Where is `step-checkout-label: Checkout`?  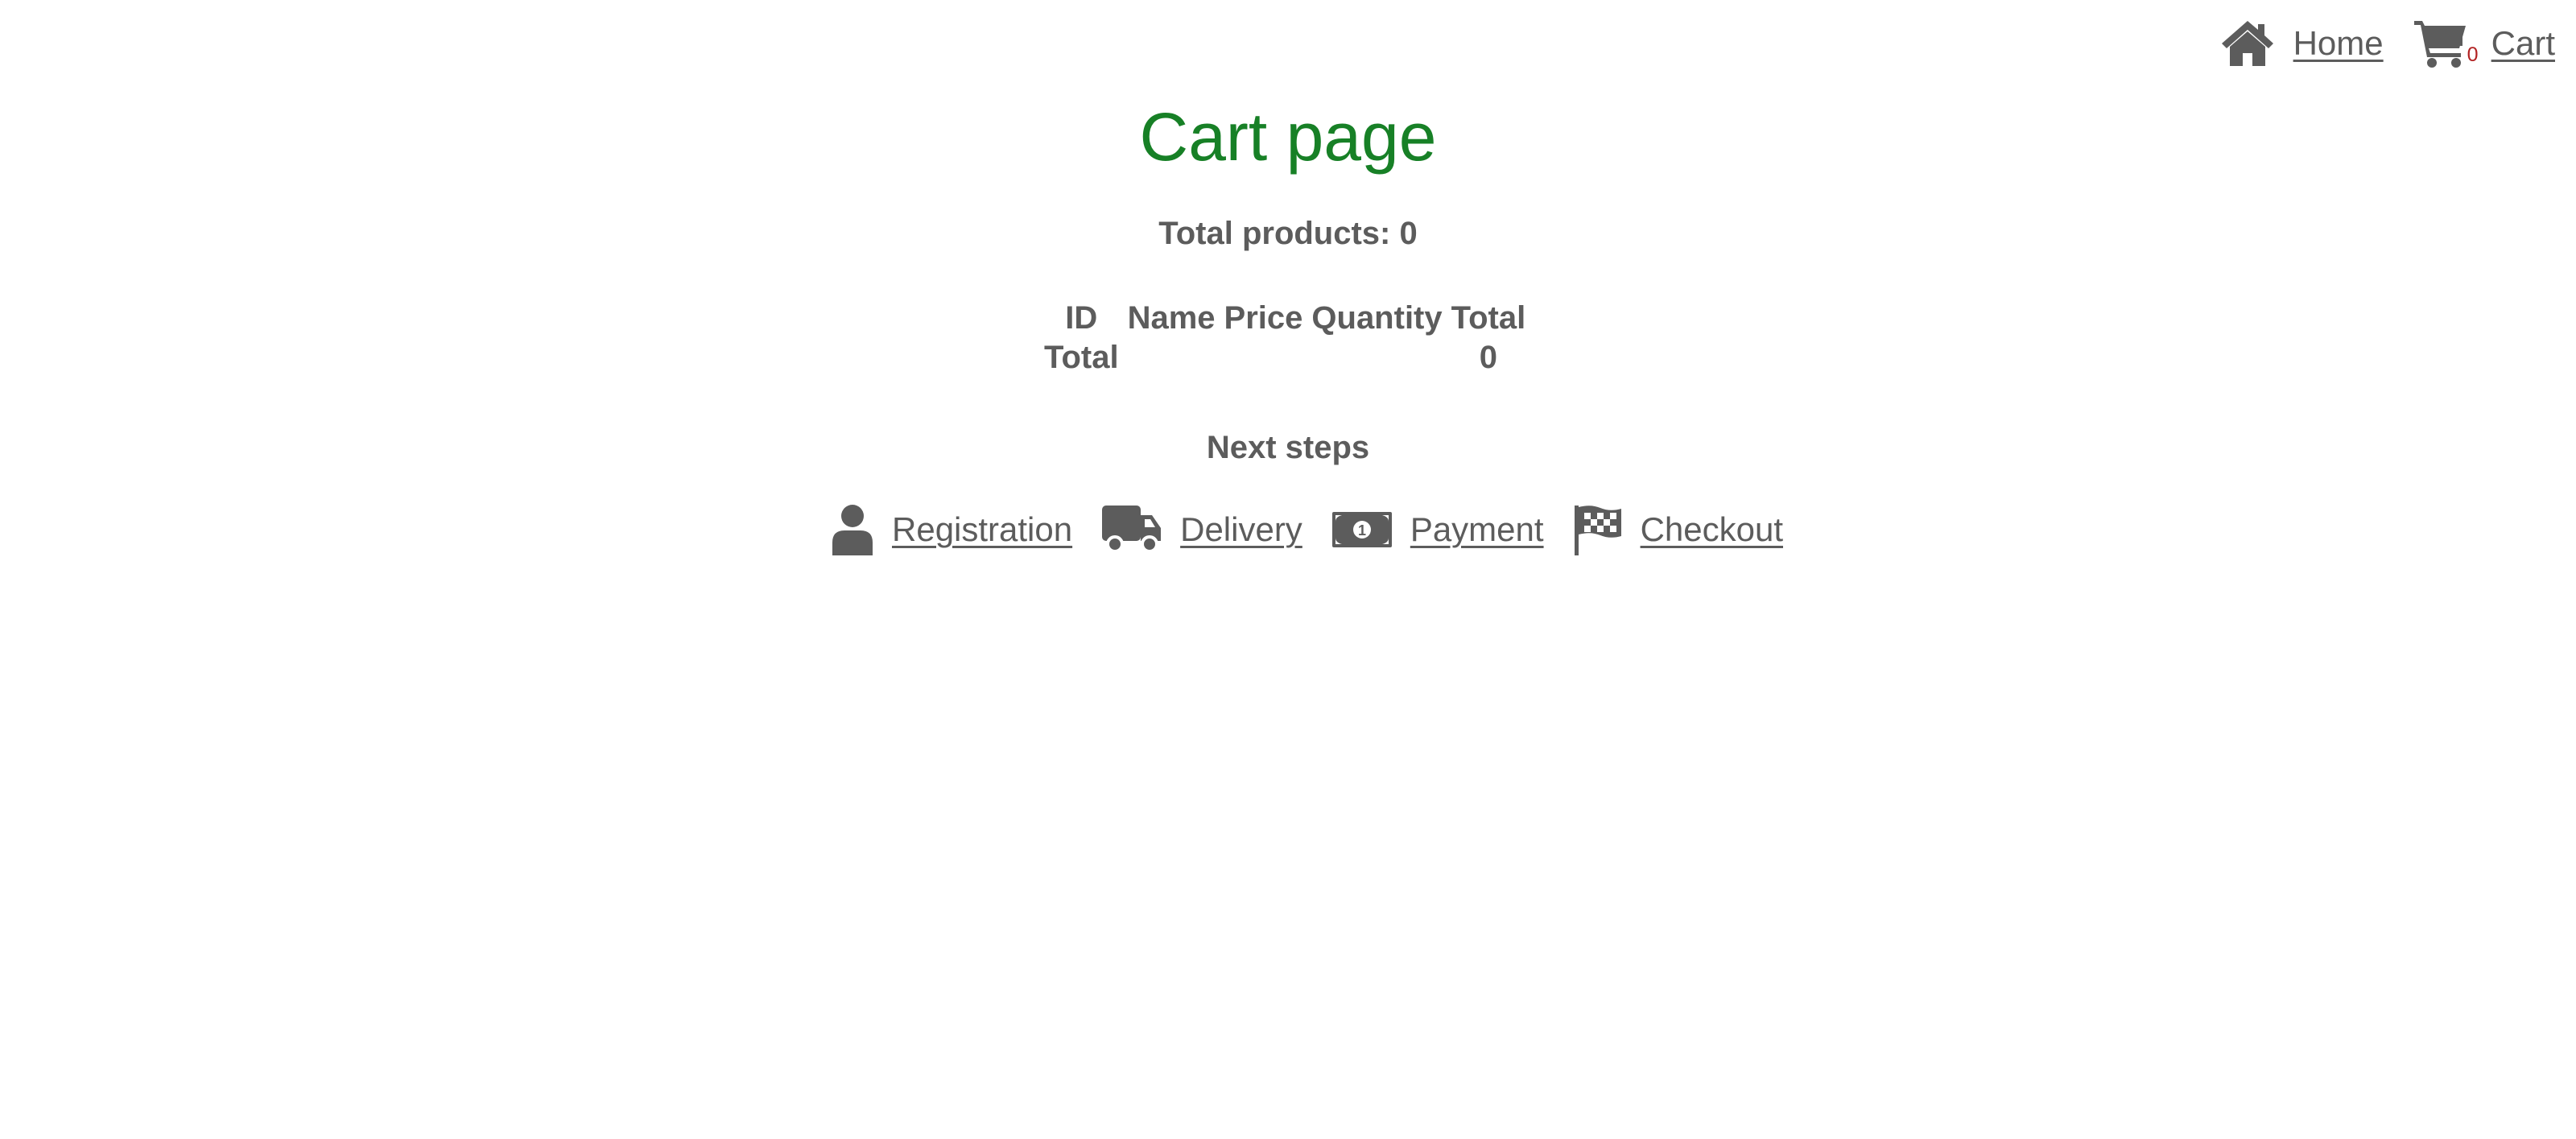 step-checkout-label: Checkout is located at coordinates (1712, 529).